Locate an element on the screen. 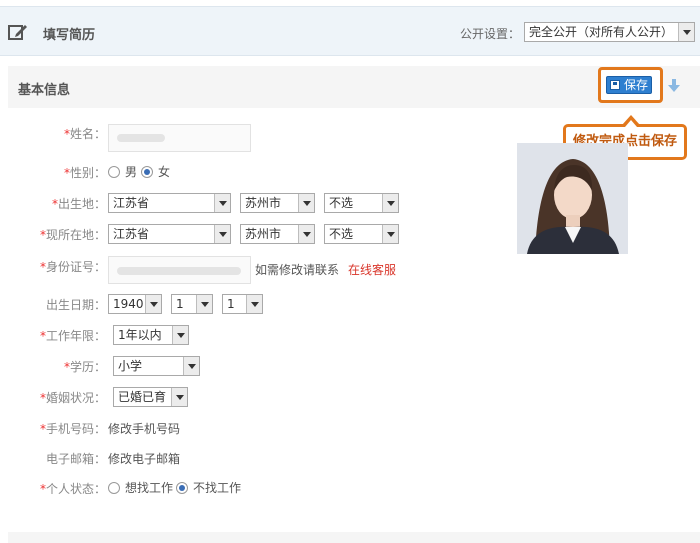  resume-header-bar: 填写简历 公开设置： 完全公开（对所有人公开） is located at coordinates (350, 31).